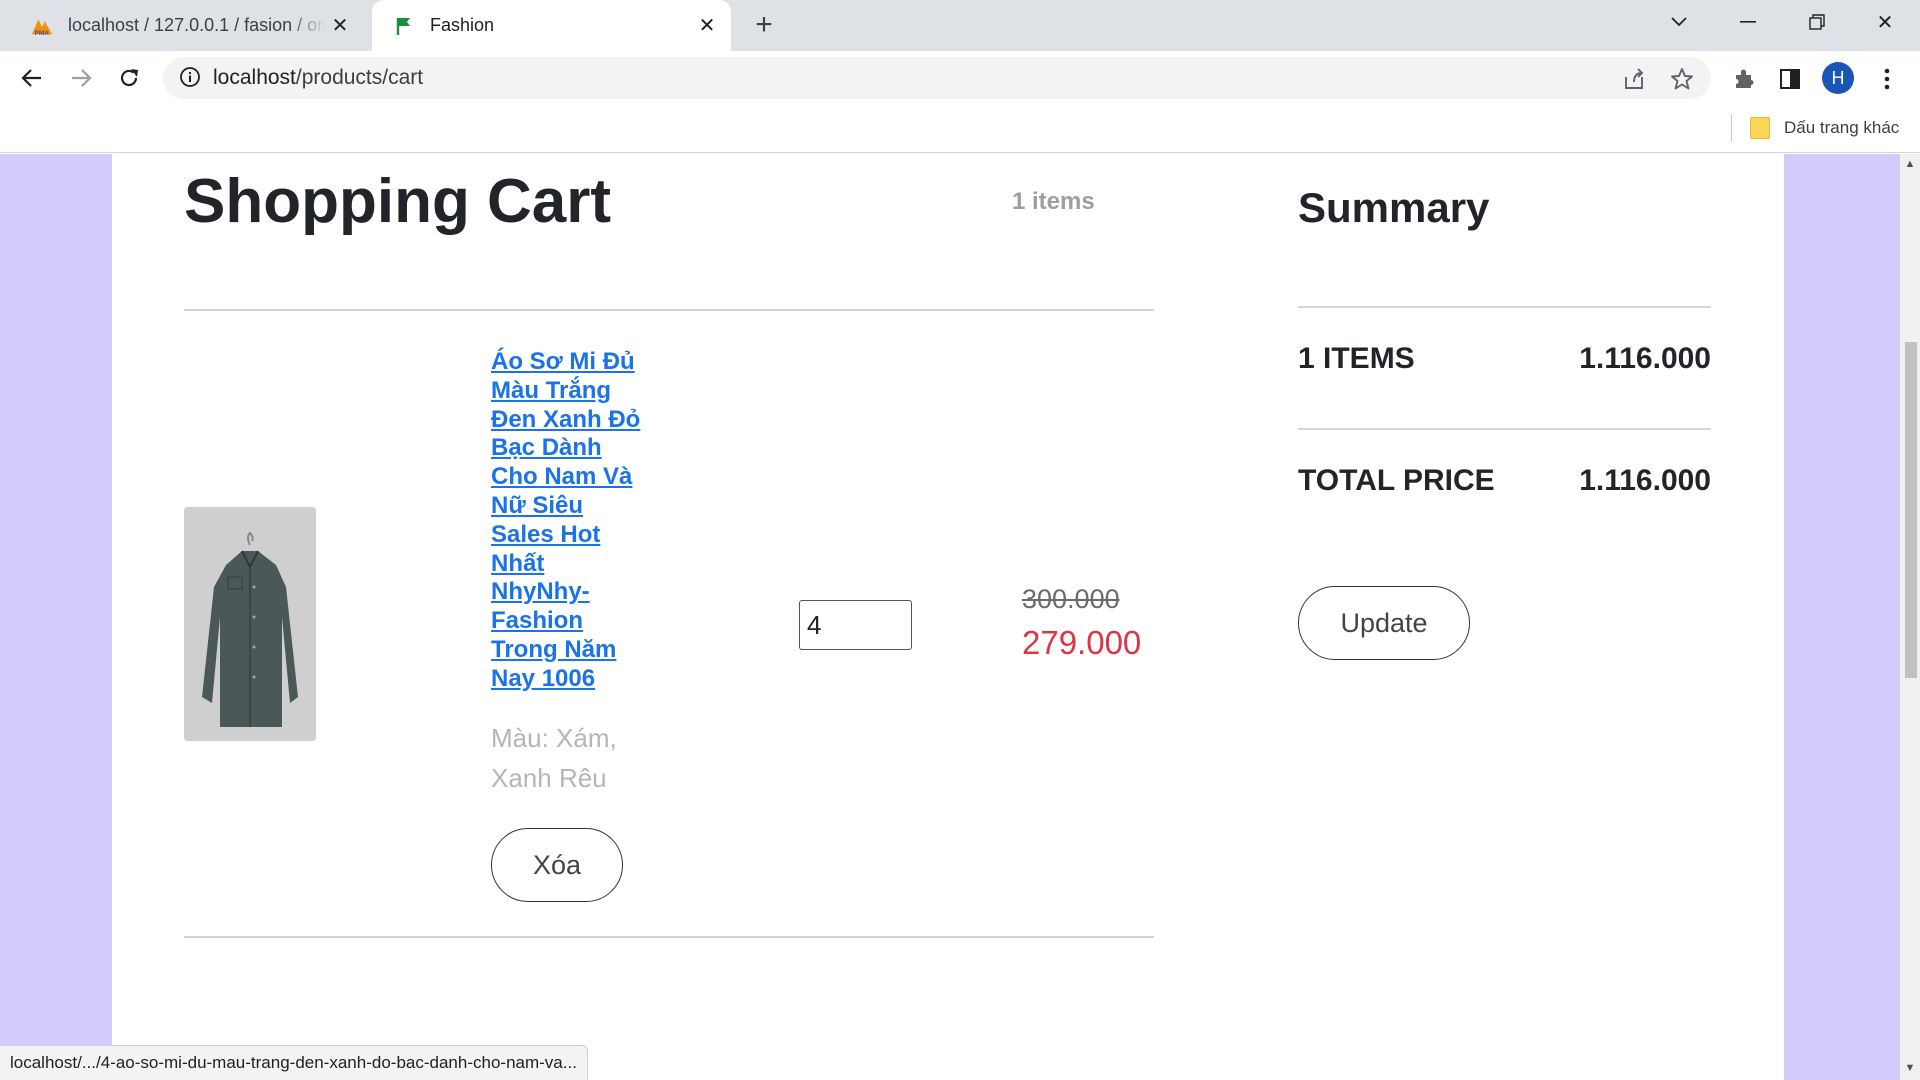  I want to click on summary-title: Summary, so click(1394, 207).